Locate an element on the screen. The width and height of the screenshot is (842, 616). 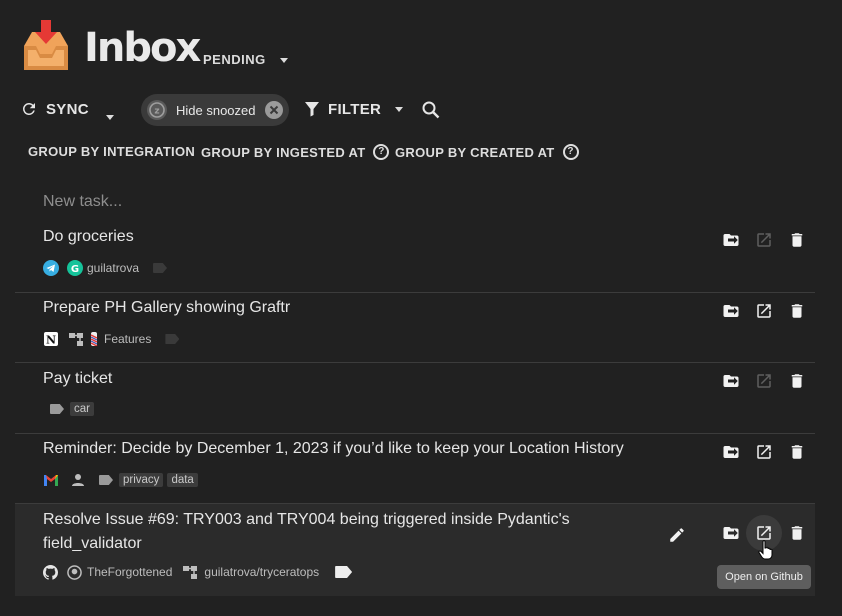
tag: car is located at coordinates (82, 409).